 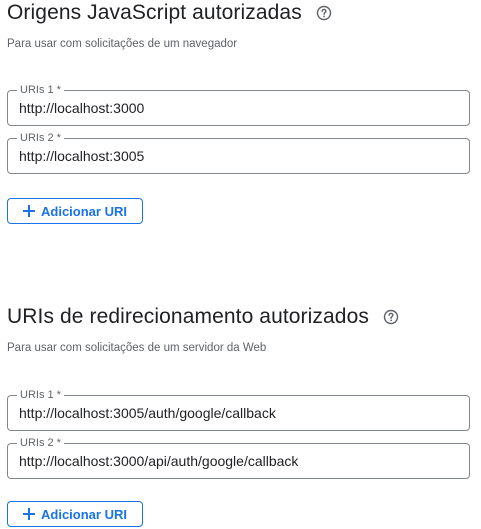 I want to click on js-origin-uri-2-label: URIs 2 *, so click(x=40, y=138).